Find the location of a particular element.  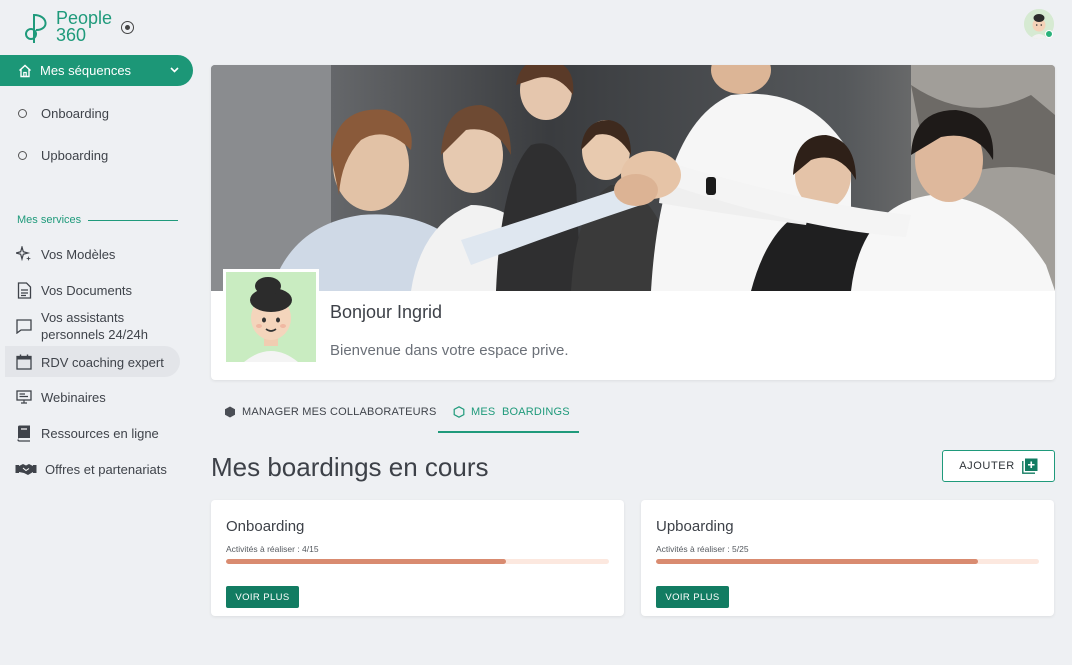

tab-manager-collaborateurs: MANAGER MES COLLABORATEURS is located at coordinates (330, 412).